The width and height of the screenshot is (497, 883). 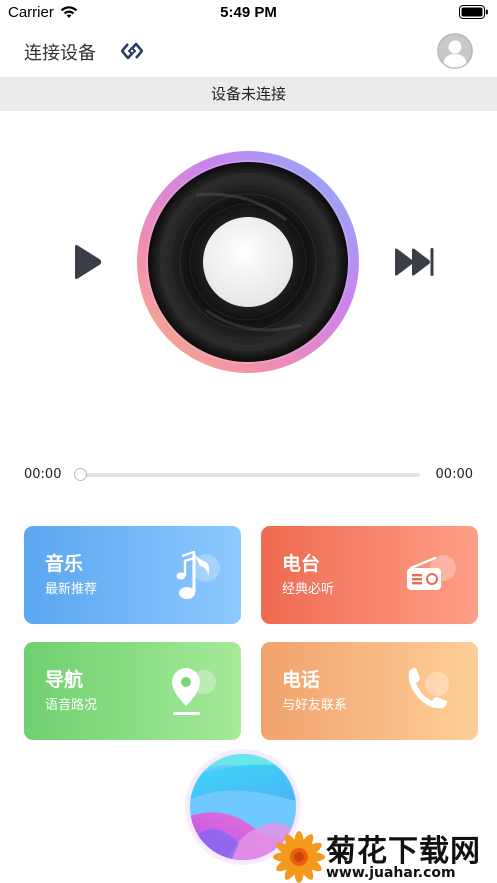 What do you see at coordinates (315, 705) in the screenshot?
I see `card-subtitle: 与好友联系` at bounding box center [315, 705].